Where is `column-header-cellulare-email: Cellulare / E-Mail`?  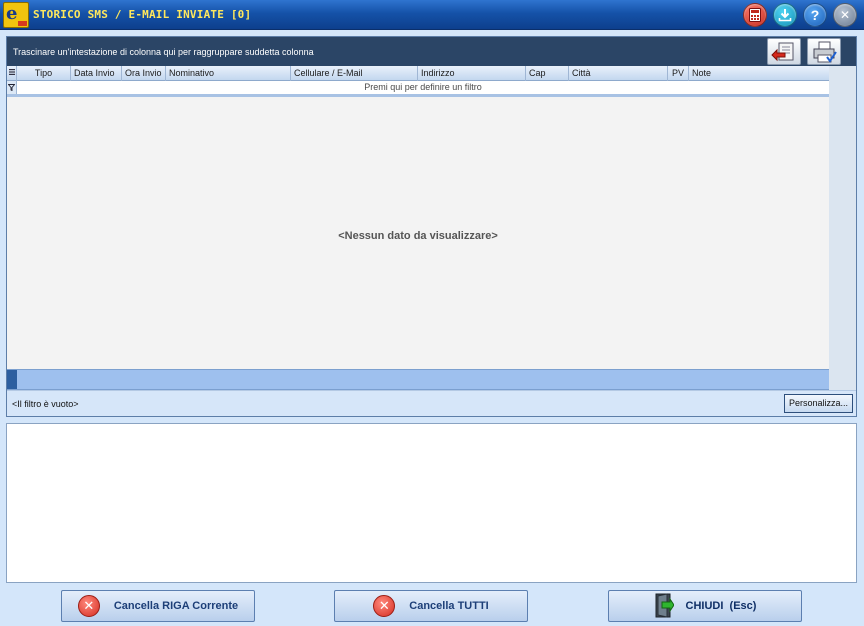 column-header-cellulare-email: Cellulare / E-Mail is located at coordinates (354, 73).